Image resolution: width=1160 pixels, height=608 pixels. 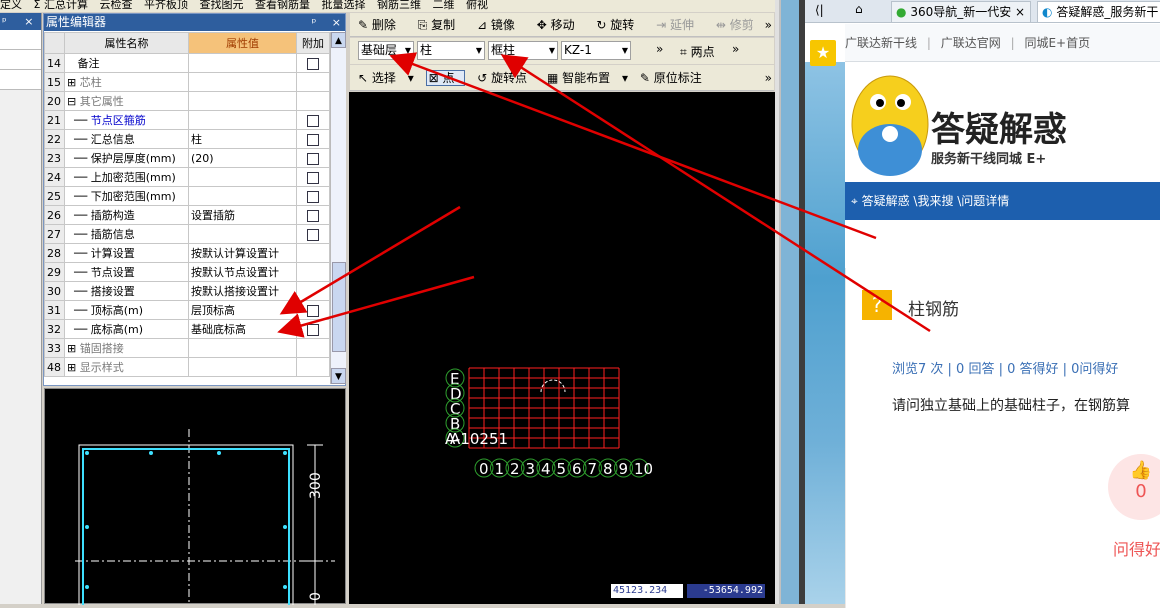 I want to click on property-row: 25 ── 下加密范围(mm), so click(x=187, y=196).